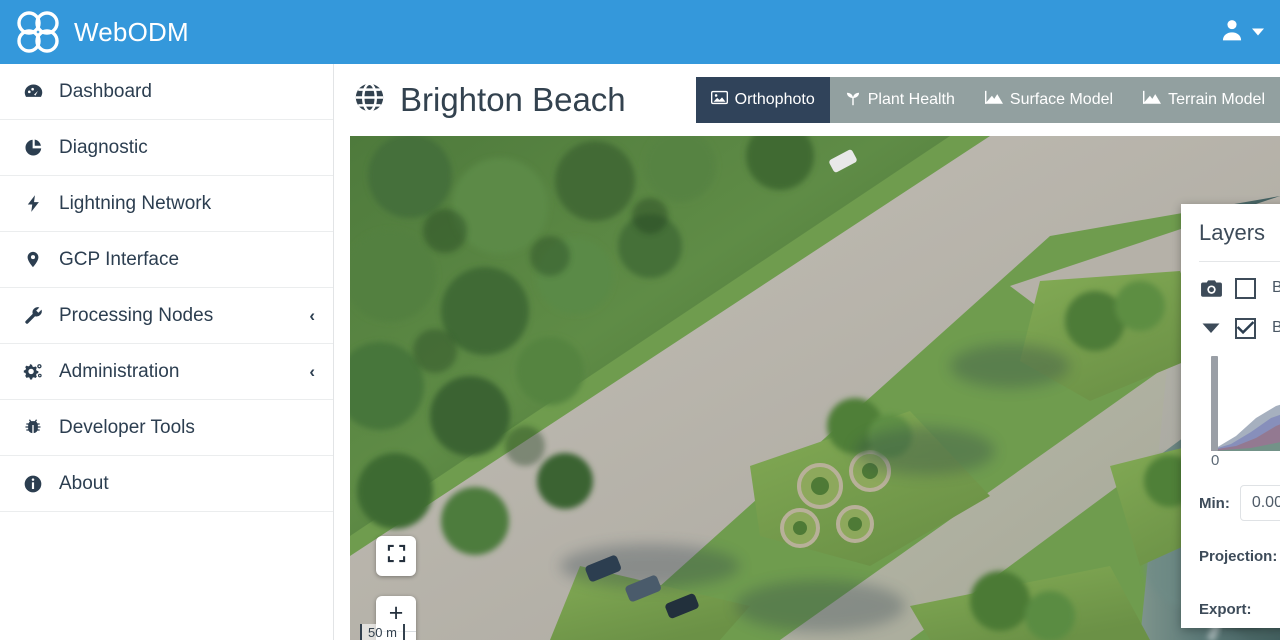 The image size is (1280, 640). I want to click on triangle-down-icon, so click(1211, 328).